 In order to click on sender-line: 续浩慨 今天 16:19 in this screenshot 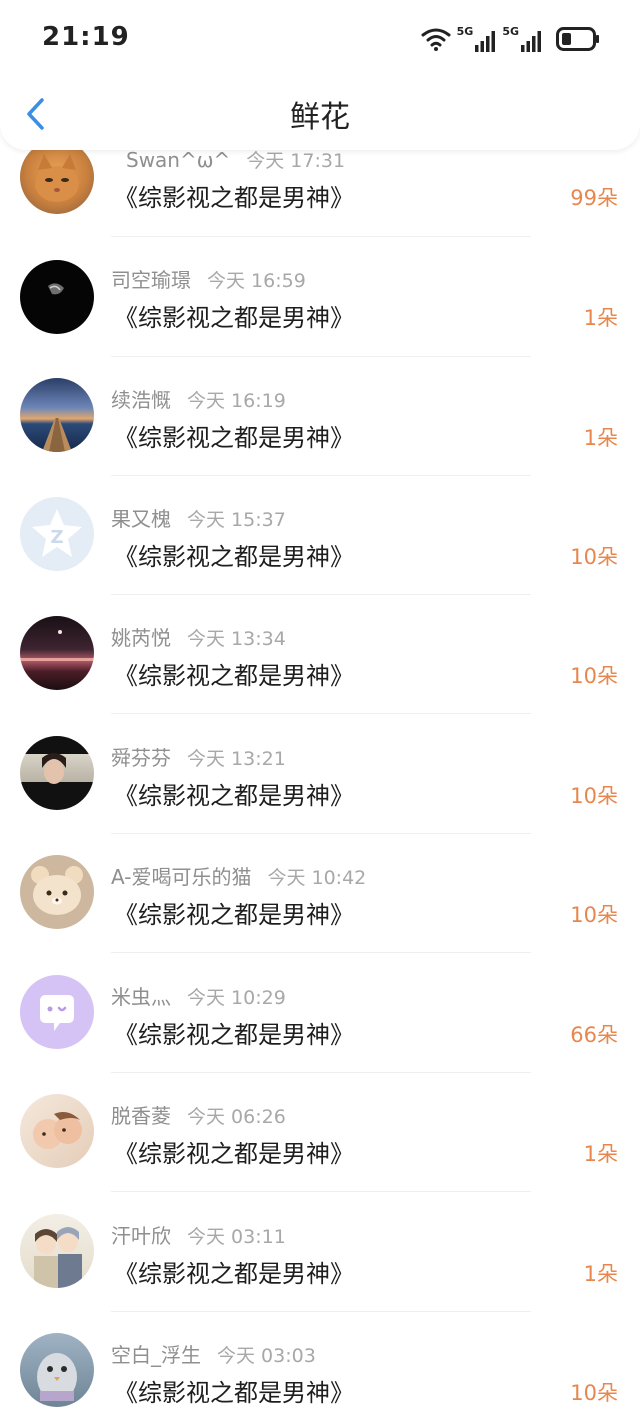, I will do `click(198, 398)`.